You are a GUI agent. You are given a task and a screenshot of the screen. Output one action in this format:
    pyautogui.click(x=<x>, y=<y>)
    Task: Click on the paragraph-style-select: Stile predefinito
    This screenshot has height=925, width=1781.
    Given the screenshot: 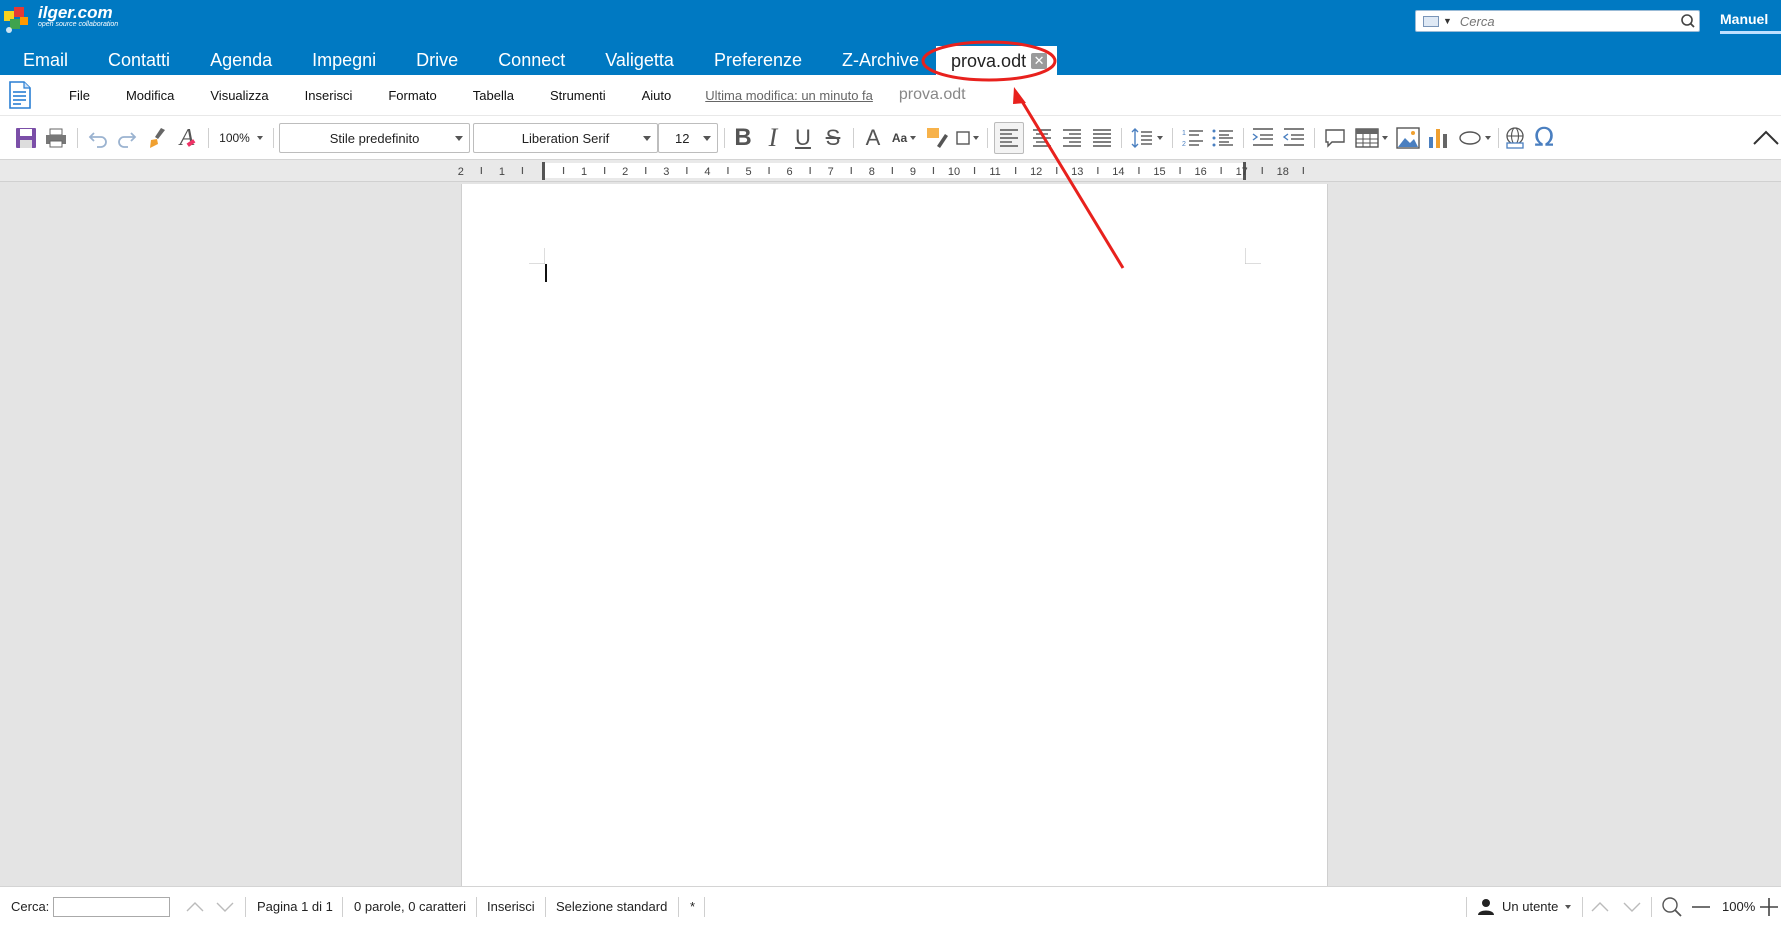 What is the action you would take?
    pyautogui.click(x=374, y=138)
    